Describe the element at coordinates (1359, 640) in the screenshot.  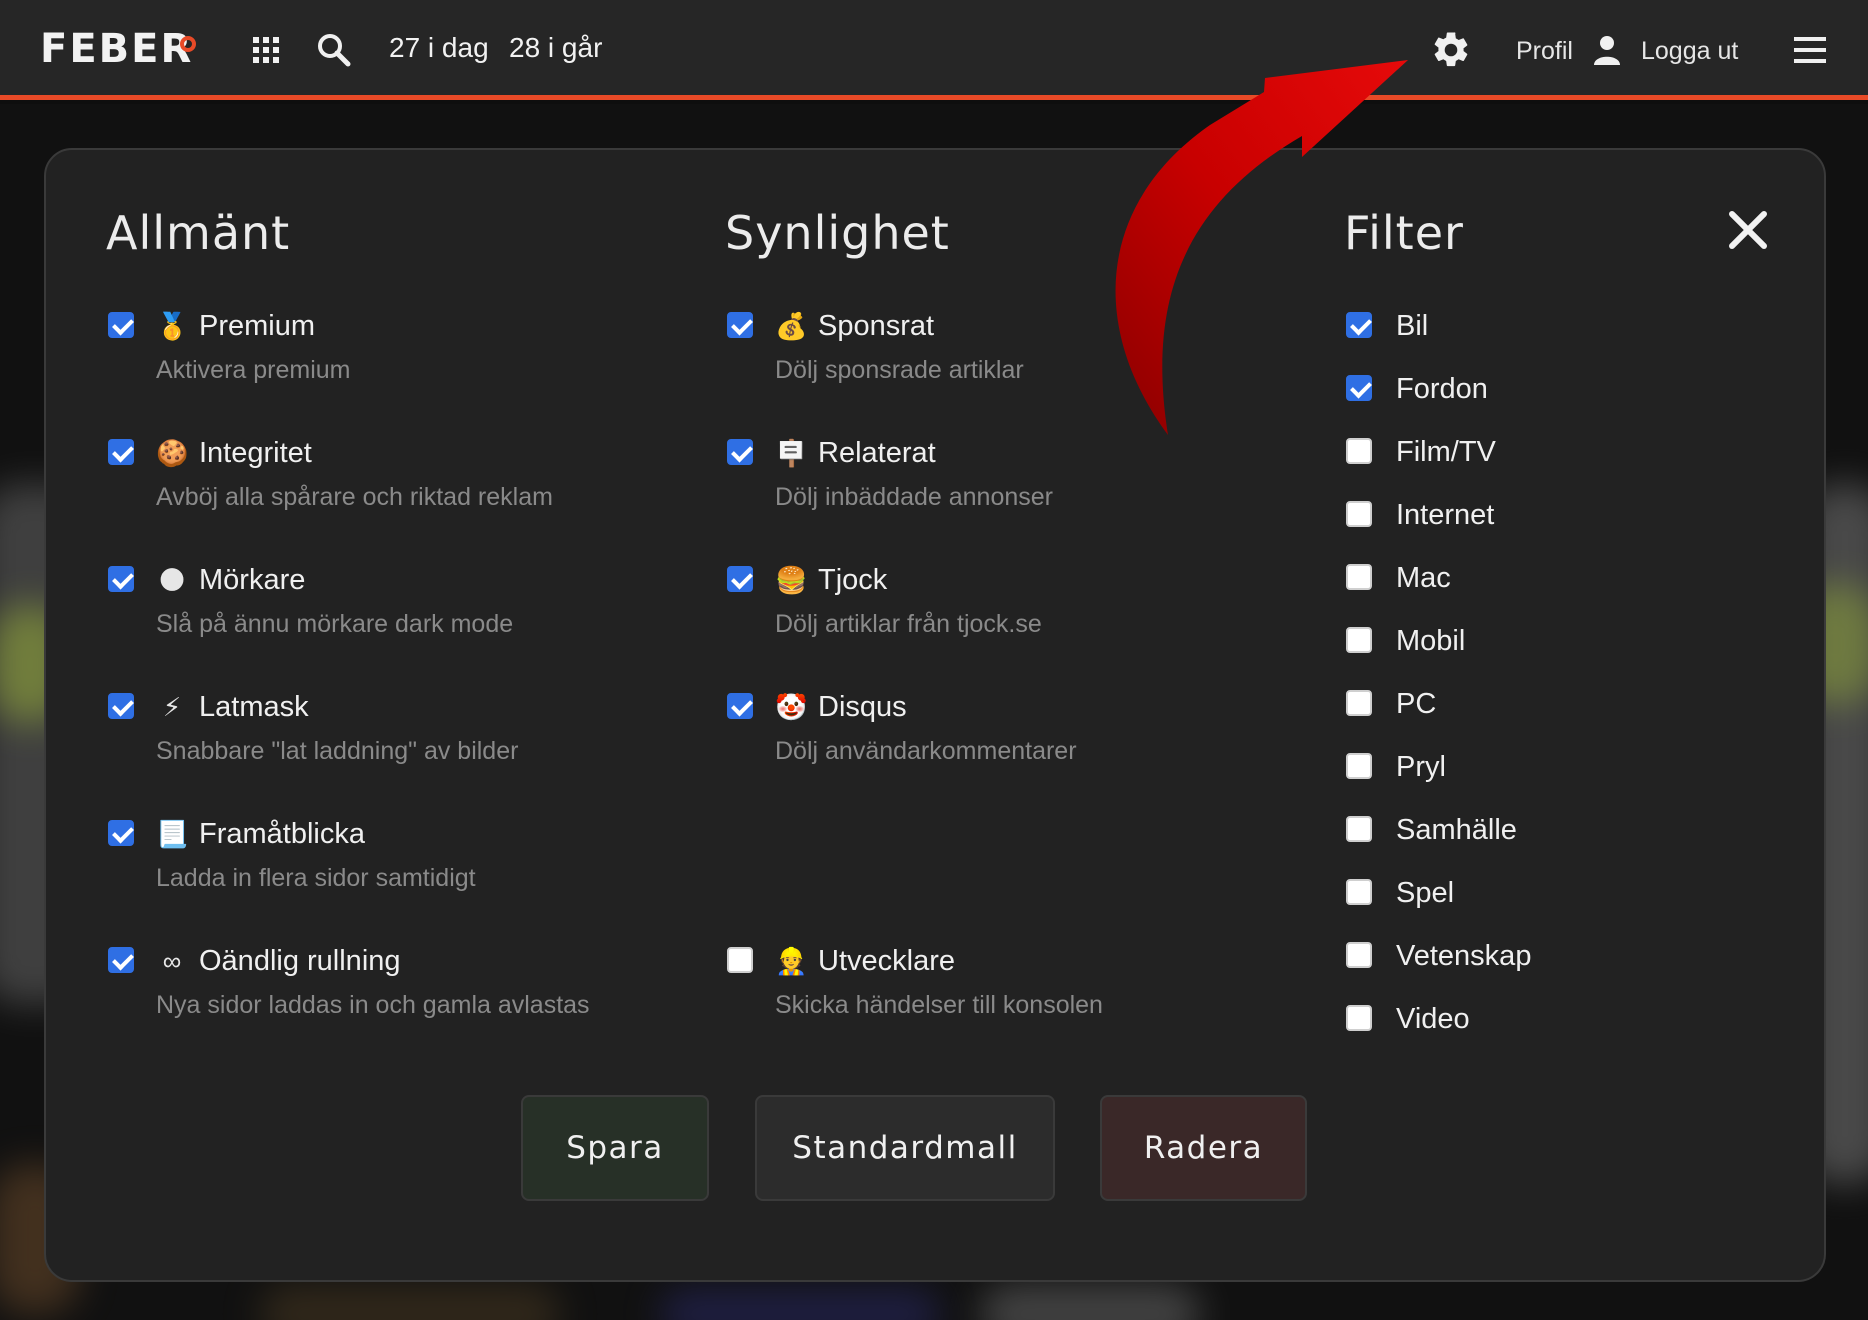
I see `filter-checkbox-mobil` at that location.